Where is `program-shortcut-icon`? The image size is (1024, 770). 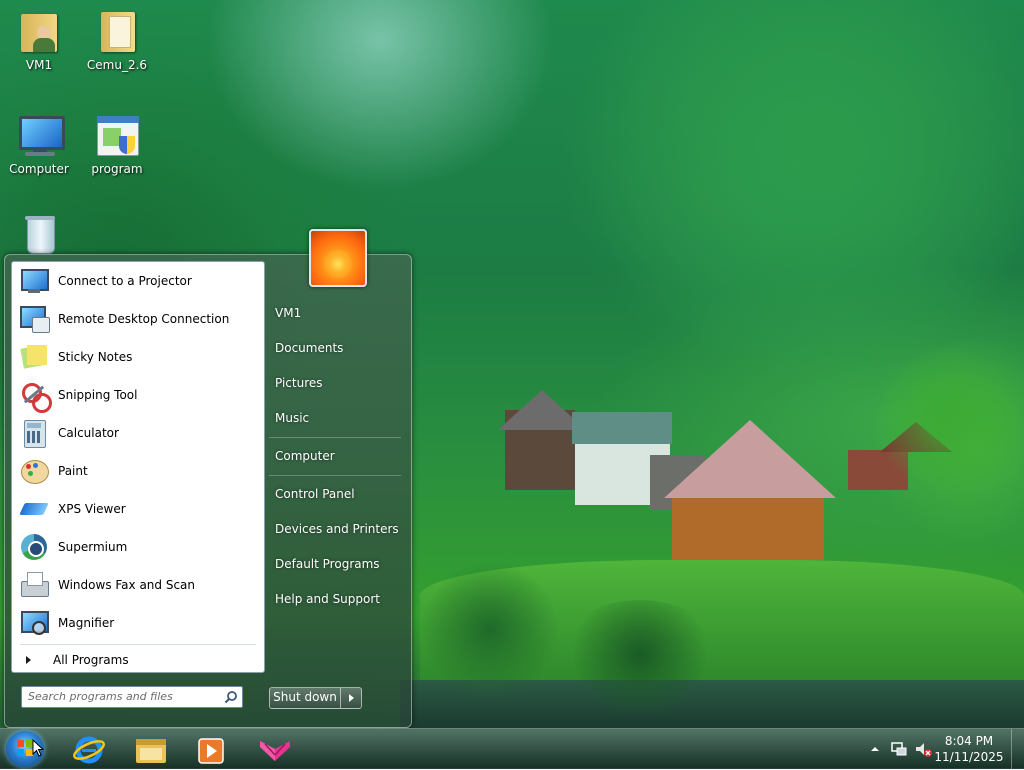 program-shortcut-icon is located at coordinates (117, 136).